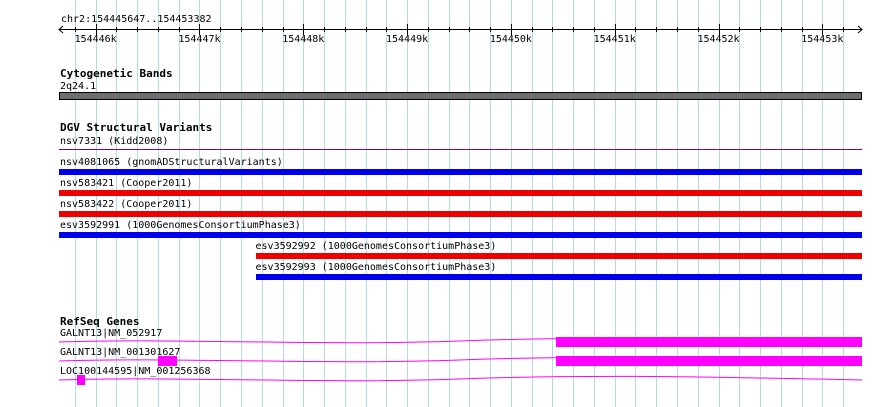 This screenshot has height=407, width=890. Describe the element at coordinates (114, 142) in the screenshot. I see `dgv-variant-label: nsv7331 (Kidd2008)` at that location.